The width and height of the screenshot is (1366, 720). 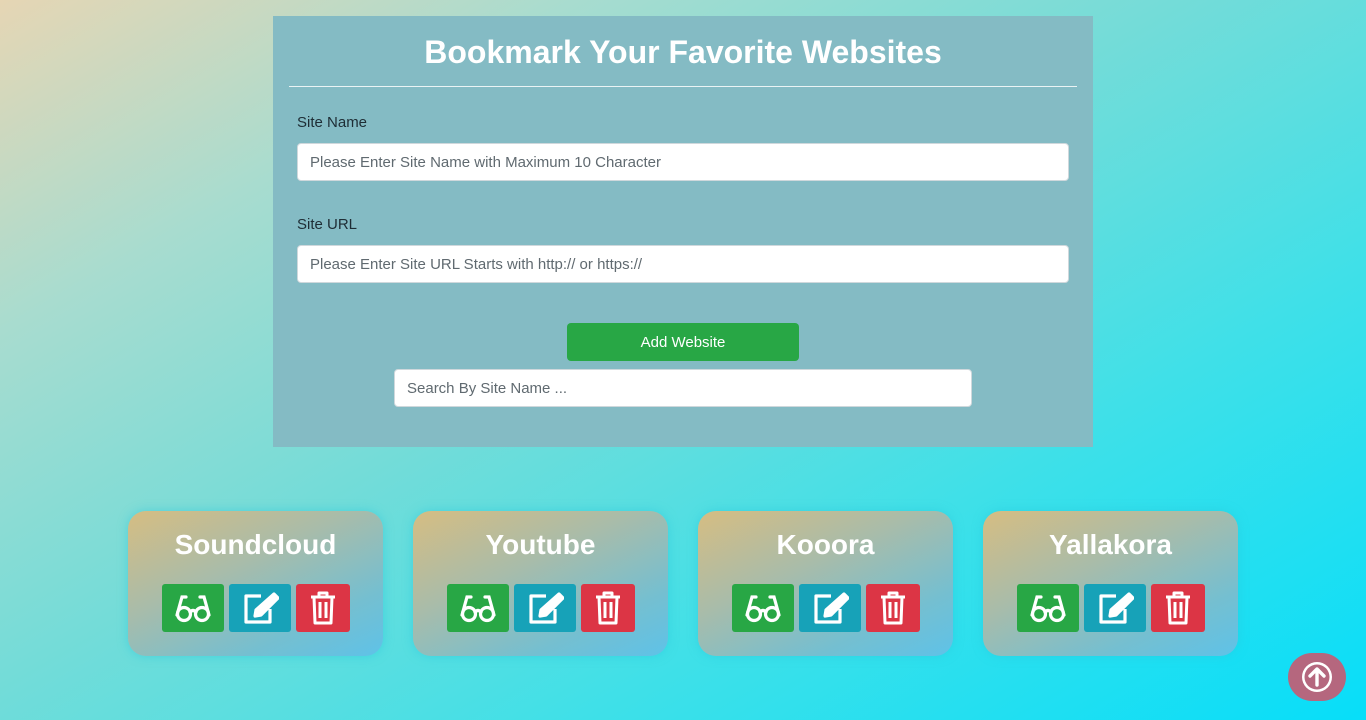 I want to click on bookmark-name: Soundcloud, so click(x=255, y=544).